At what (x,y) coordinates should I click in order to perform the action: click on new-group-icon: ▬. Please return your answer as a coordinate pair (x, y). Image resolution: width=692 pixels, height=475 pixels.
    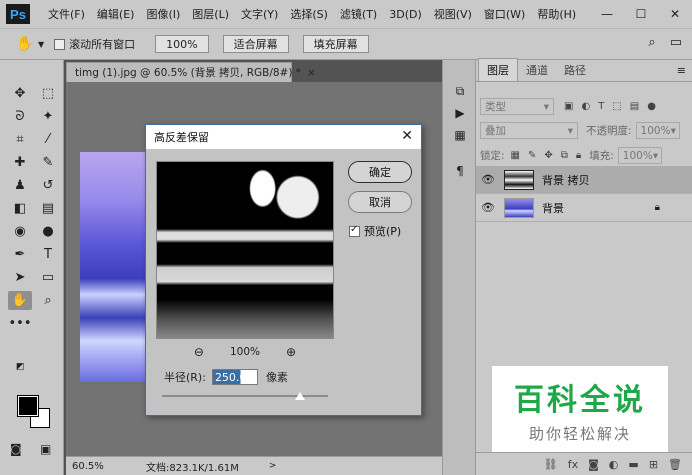
    Looking at the image, I should click on (633, 464).